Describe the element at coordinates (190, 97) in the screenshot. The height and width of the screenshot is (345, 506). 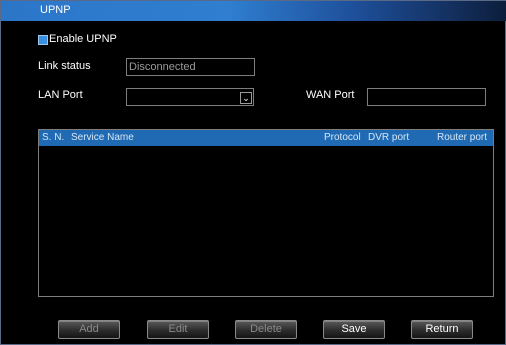
I see `lan-port-select` at that location.